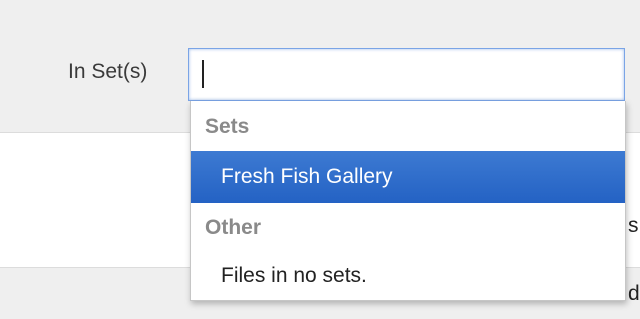 This screenshot has height=319, width=640. Describe the element at coordinates (406, 74) in the screenshot. I see `in-sets-input` at that location.